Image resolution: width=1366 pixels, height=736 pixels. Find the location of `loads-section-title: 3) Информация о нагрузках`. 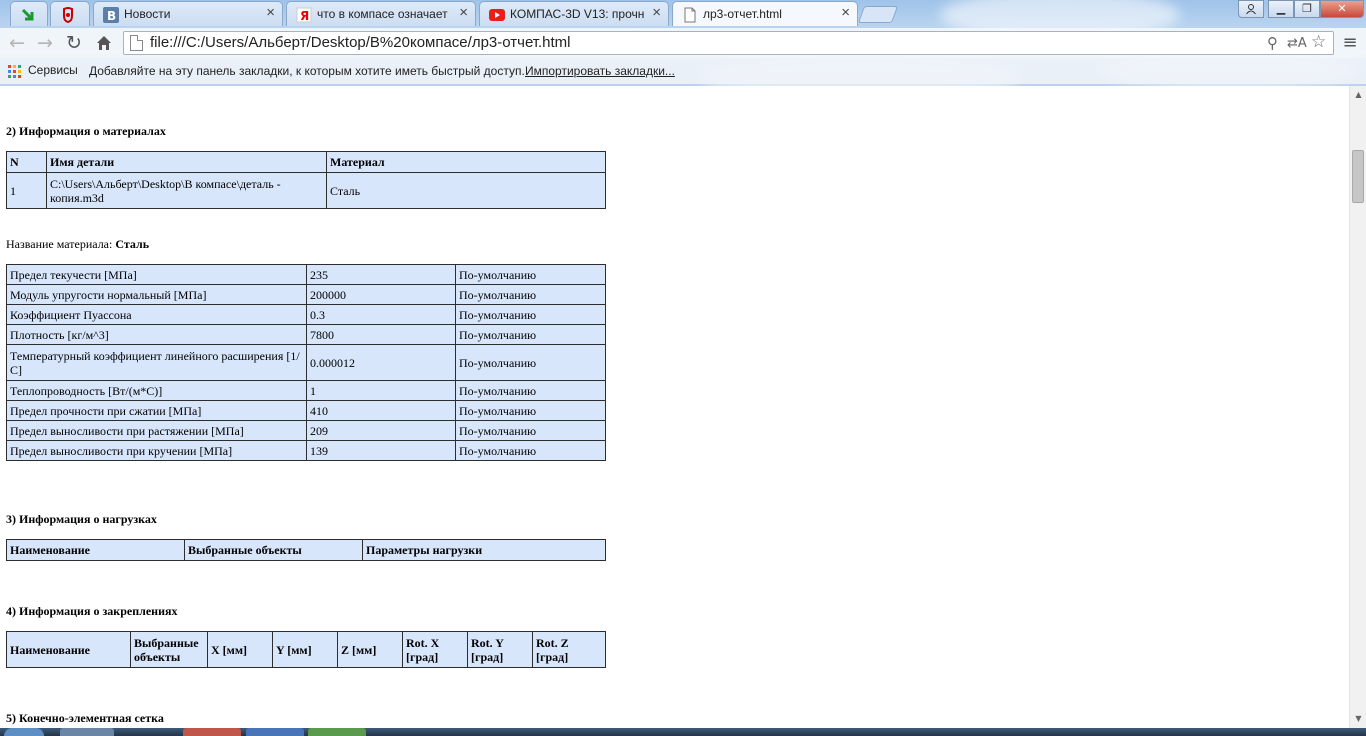

loads-section-title: 3) Информация о нагрузках is located at coordinates (81, 519).